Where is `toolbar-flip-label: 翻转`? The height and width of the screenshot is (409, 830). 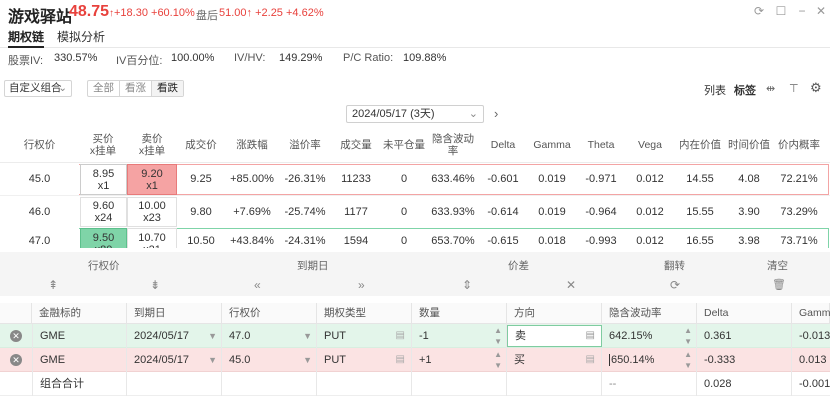
toolbar-flip-label: 翻转 is located at coordinates (674, 266).